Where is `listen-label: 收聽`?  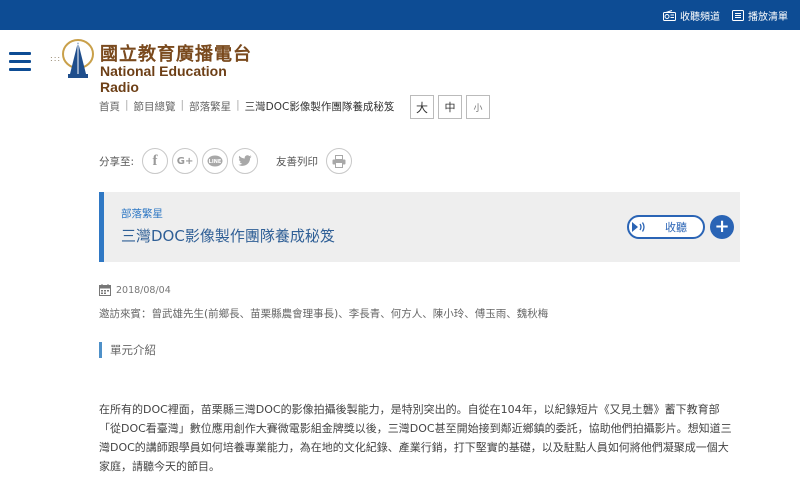 listen-label: 收聽 is located at coordinates (676, 227).